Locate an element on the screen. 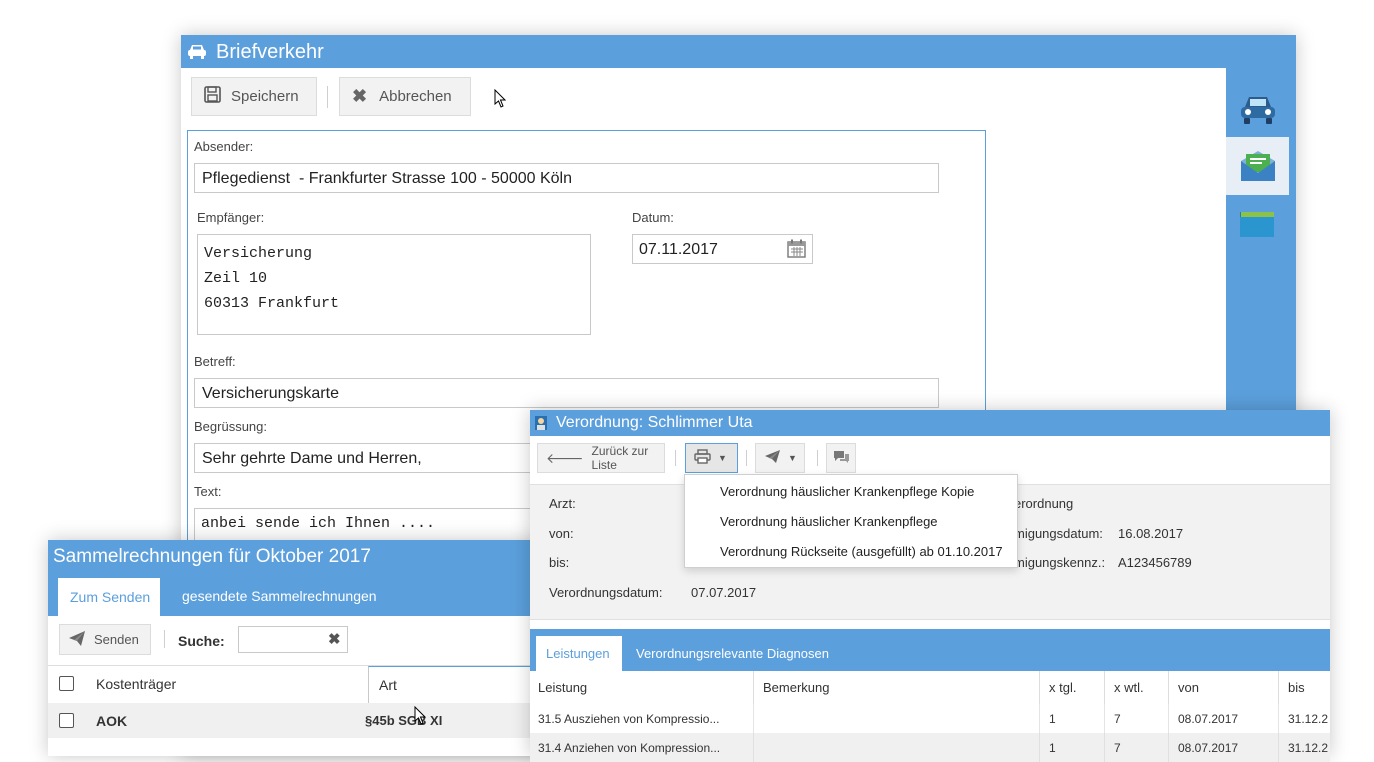 The width and height of the screenshot is (1374, 762). genehmigungsdatum-label: migungsdatum: is located at coordinates (1058, 533).